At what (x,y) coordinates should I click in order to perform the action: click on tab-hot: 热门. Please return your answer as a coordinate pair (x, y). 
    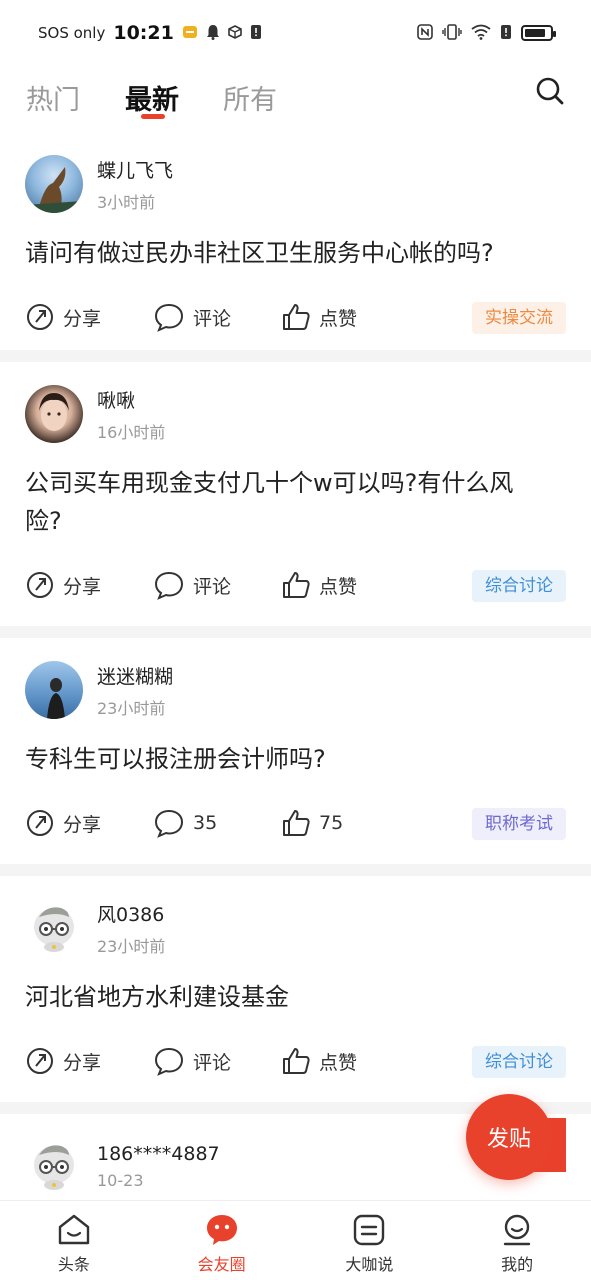
    Looking at the image, I should click on (53, 97).